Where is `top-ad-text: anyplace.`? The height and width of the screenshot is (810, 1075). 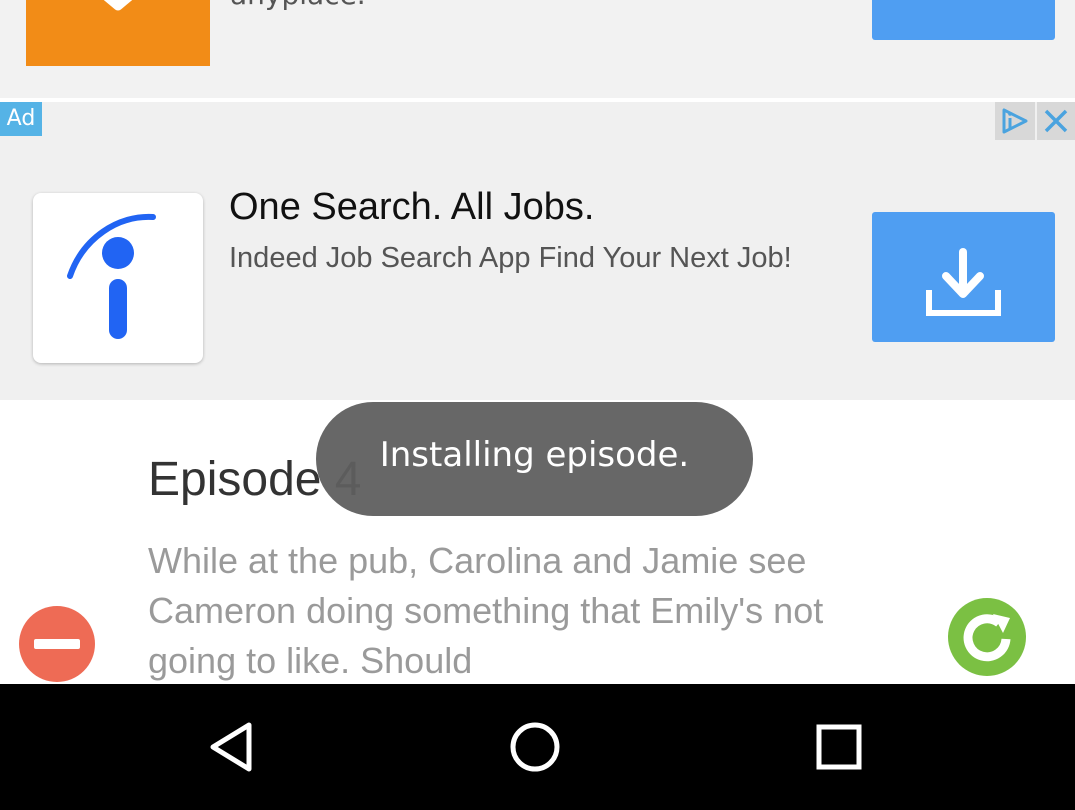
top-ad-text: anyplace. is located at coordinates (298, 5).